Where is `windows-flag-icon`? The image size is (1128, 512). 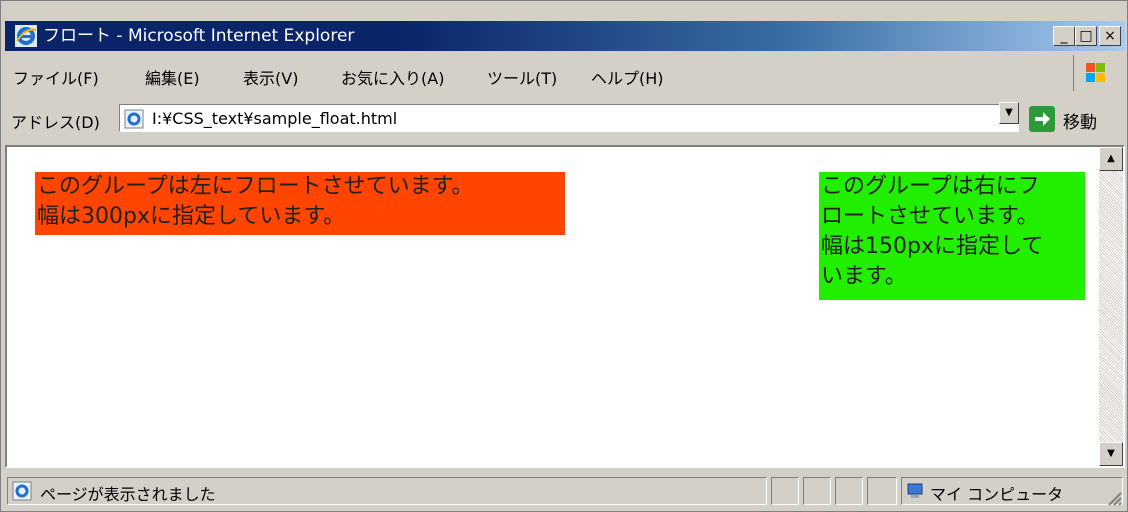 windows-flag-icon is located at coordinates (1096, 73).